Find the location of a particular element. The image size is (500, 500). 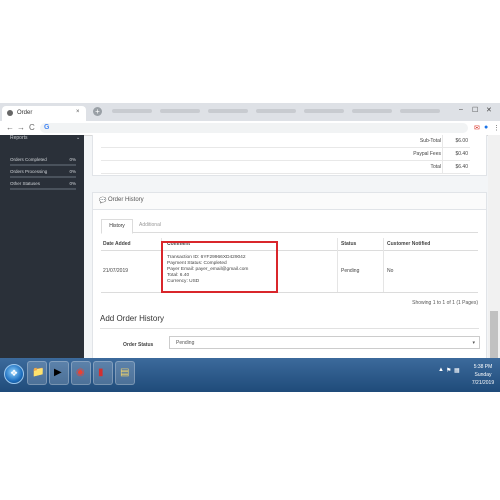

tab-history: History is located at coordinates (117, 226).